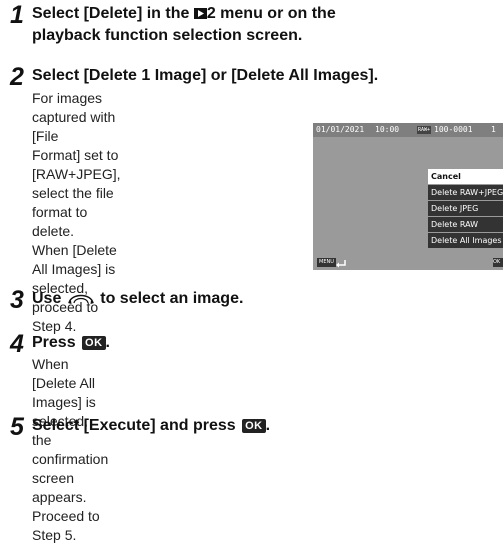 The width and height of the screenshot is (503, 545). Describe the element at coordinates (465, 240) in the screenshot. I see `menu-item-delete-all: Delete All Images` at that location.